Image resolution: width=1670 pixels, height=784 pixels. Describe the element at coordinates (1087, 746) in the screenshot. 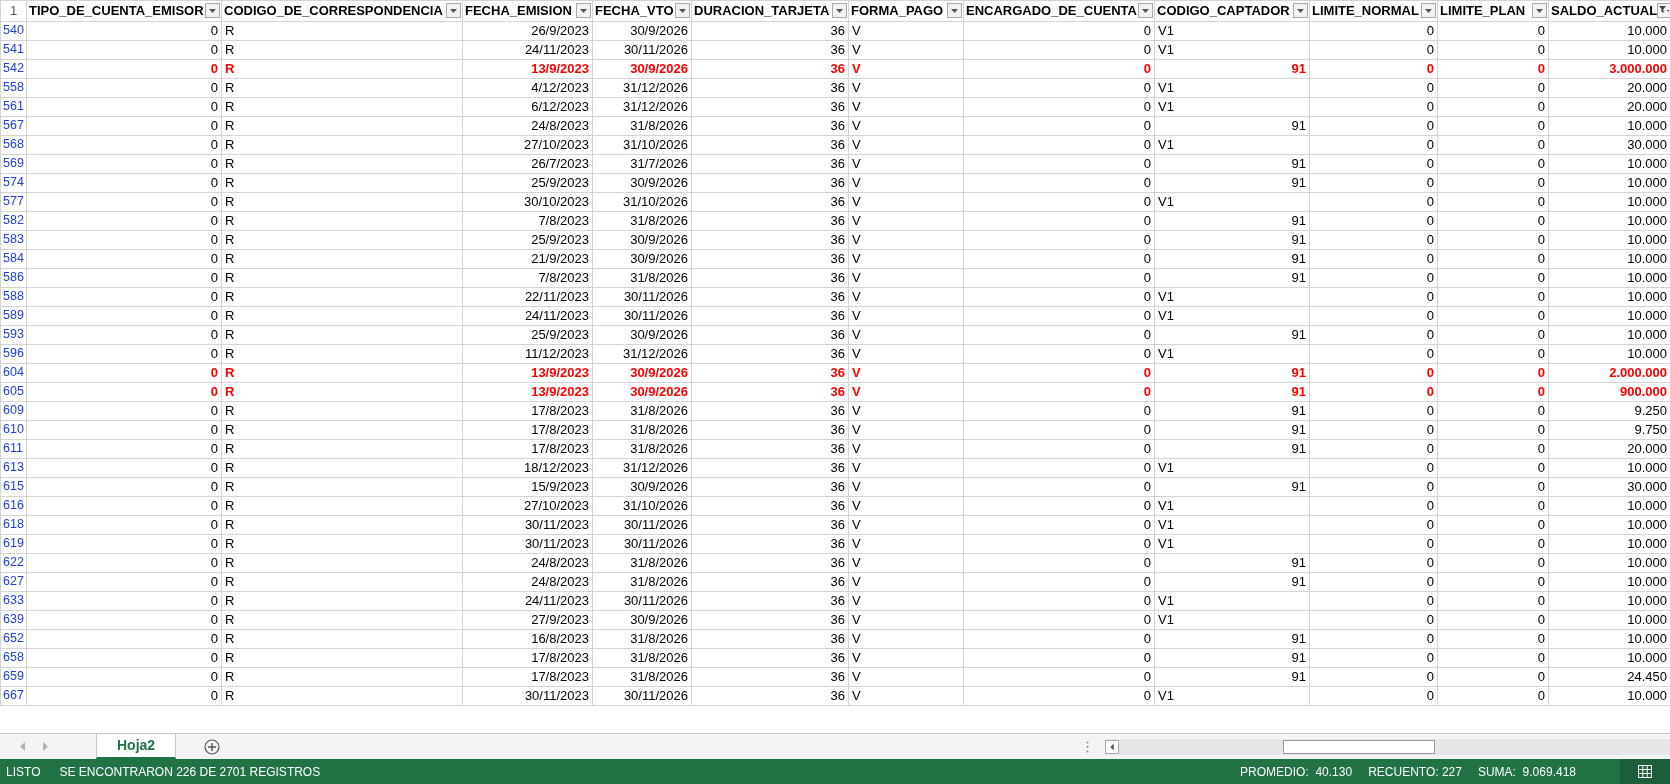

I see `splitter-handle-icon` at that location.